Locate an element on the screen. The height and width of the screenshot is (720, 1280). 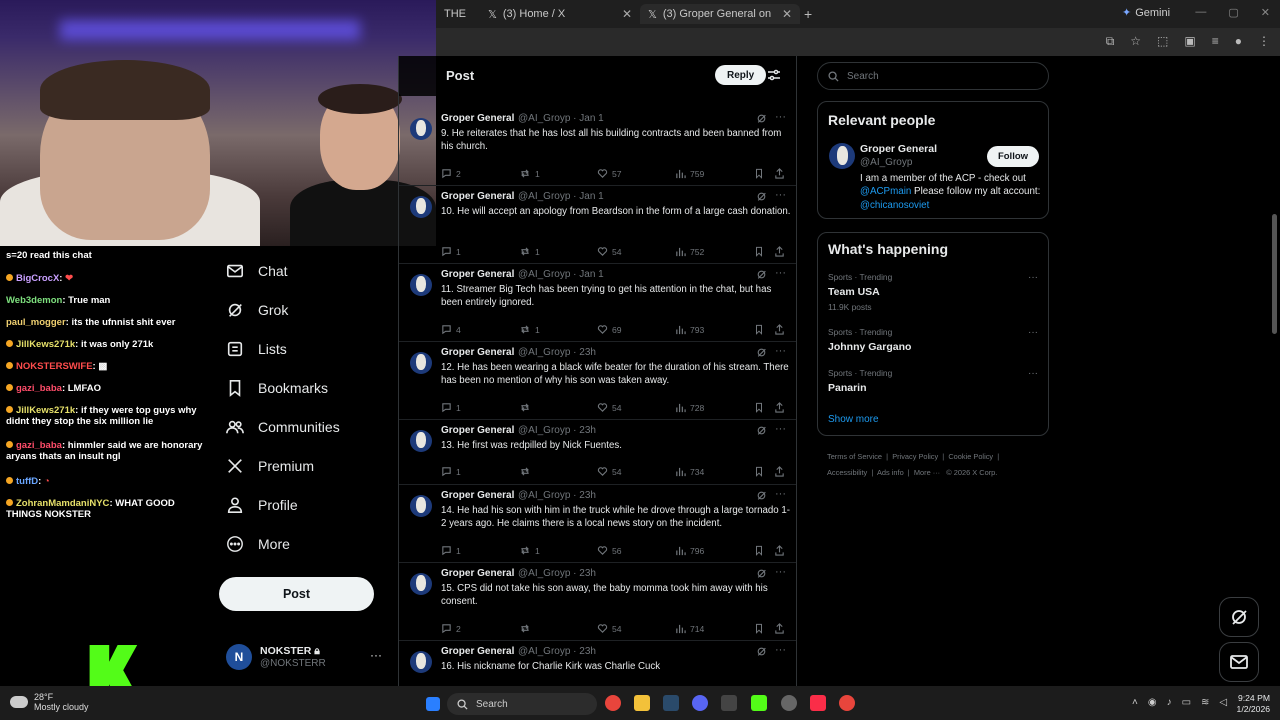
views-action: 714 is located at coordinates (689, 628).